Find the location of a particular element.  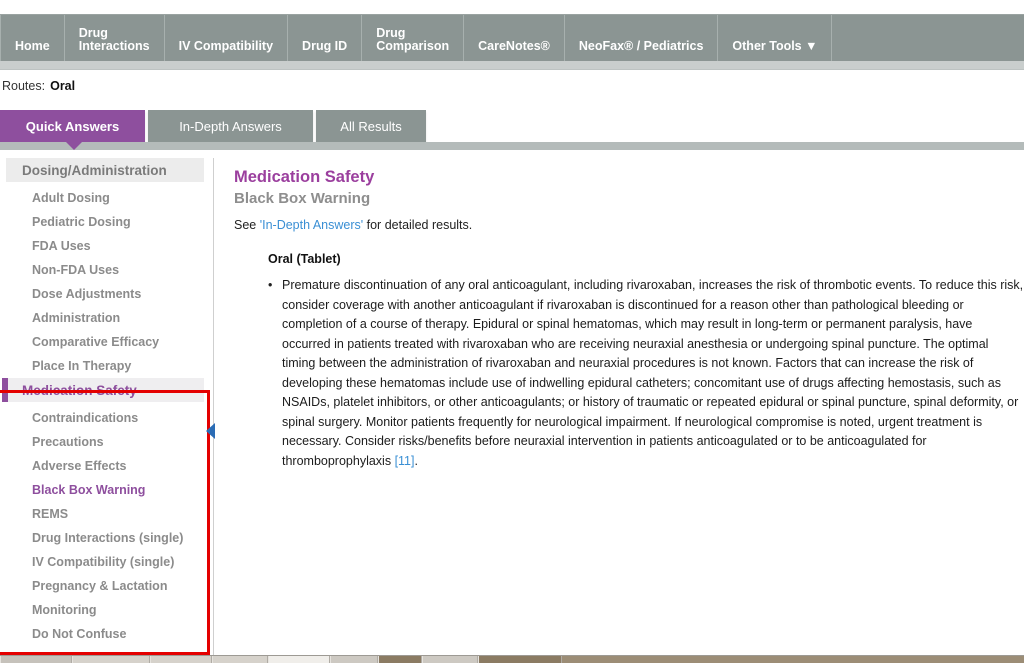

tab-label: Quick Answers is located at coordinates (72, 126).